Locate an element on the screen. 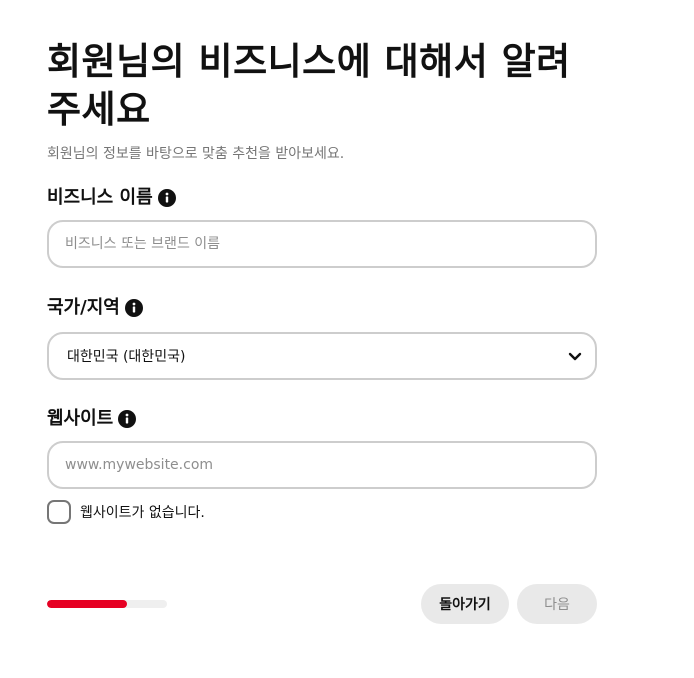 This screenshot has width=694, height=678. country-label-row: 국가/지역 is located at coordinates (322, 308).